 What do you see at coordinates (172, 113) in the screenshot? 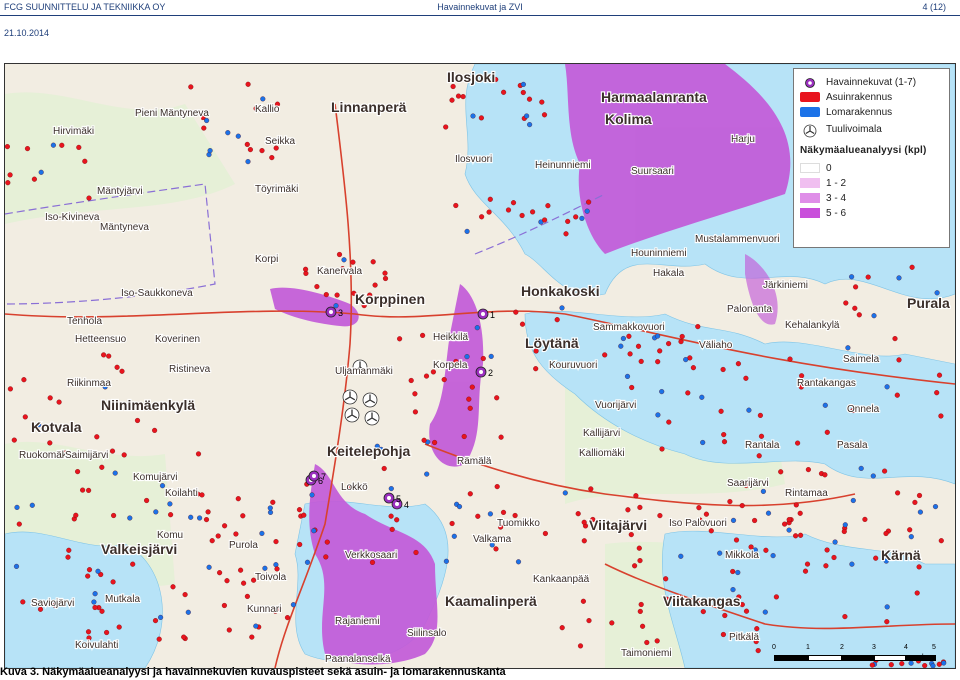
I see `place-label: Pieni Mäntyneva` at bounding box center [172, 113].